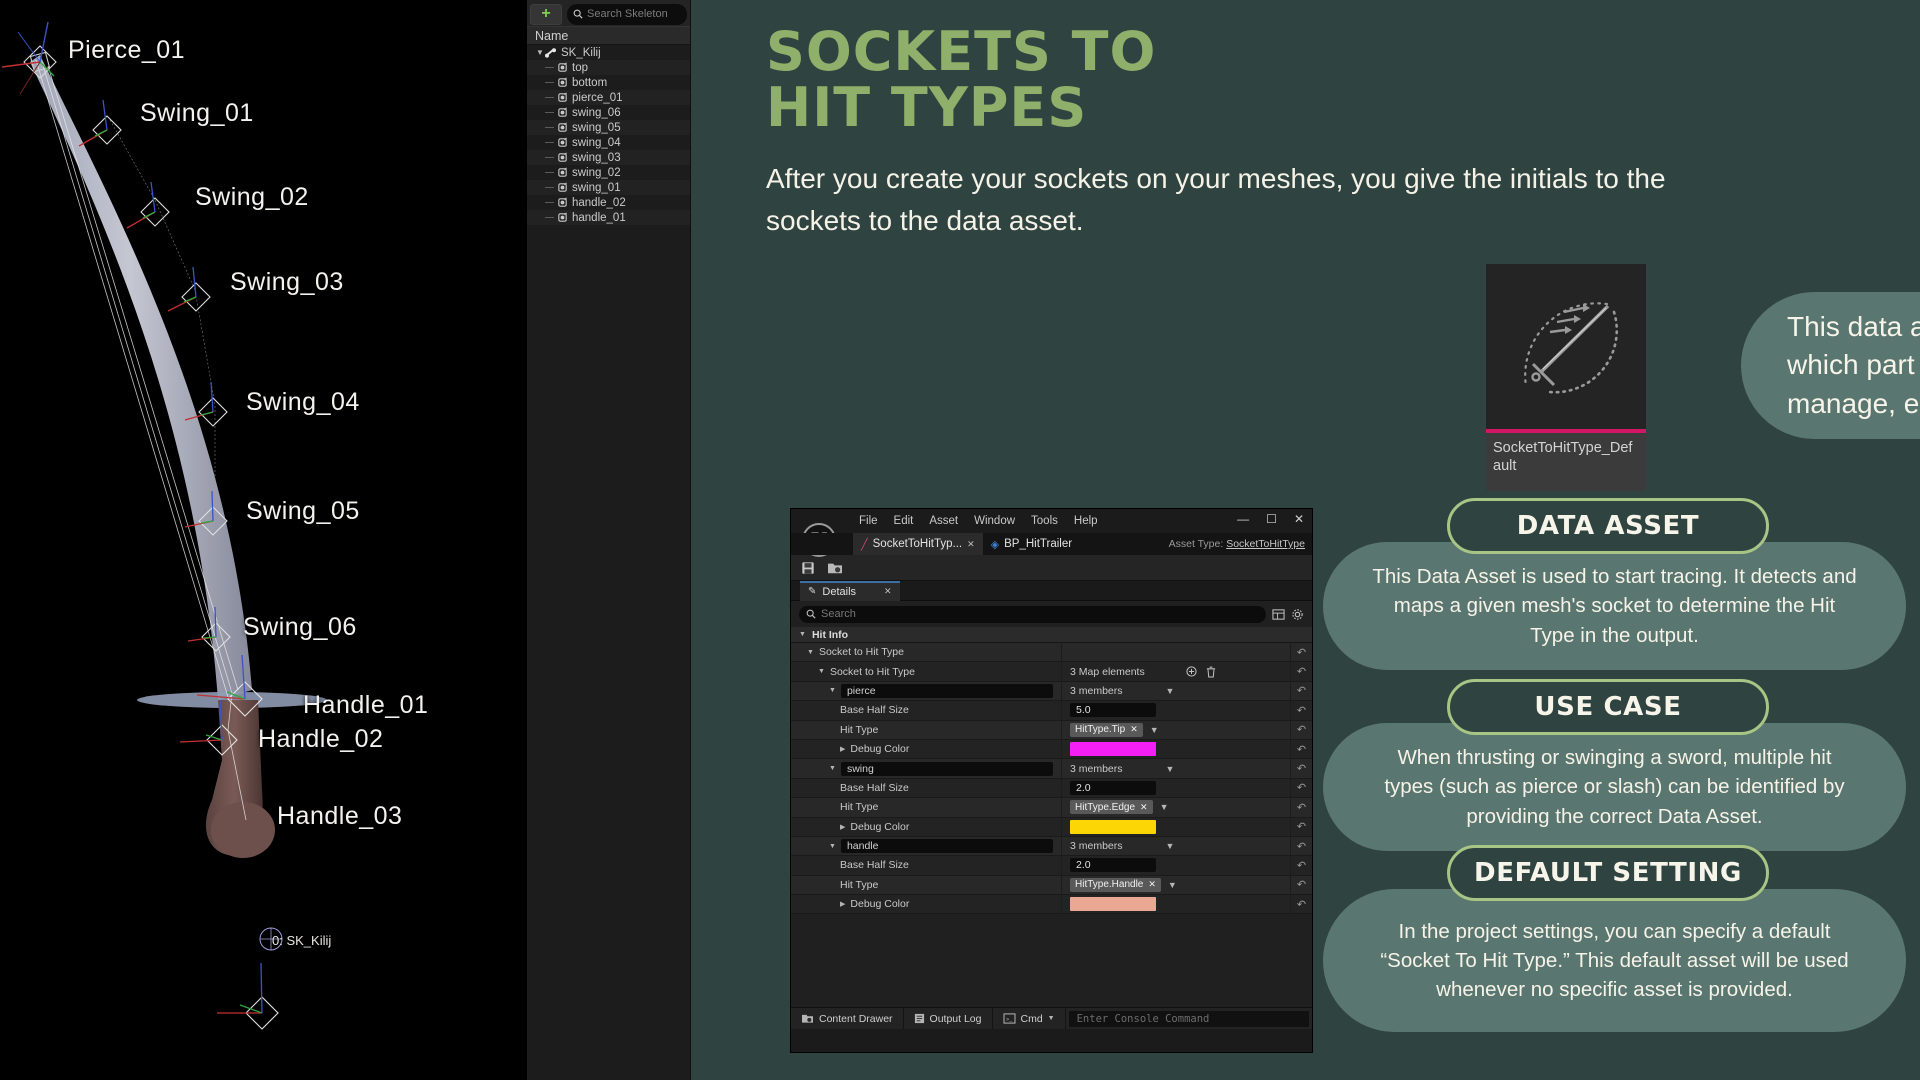  I want to click on save-icon, so click(808, 568).